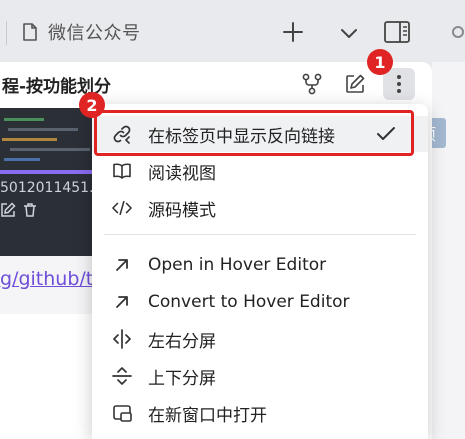 Image resolution: width=465 pixels, height=439 pixels. I want to click on card-accent-strip, so click(48, 172).